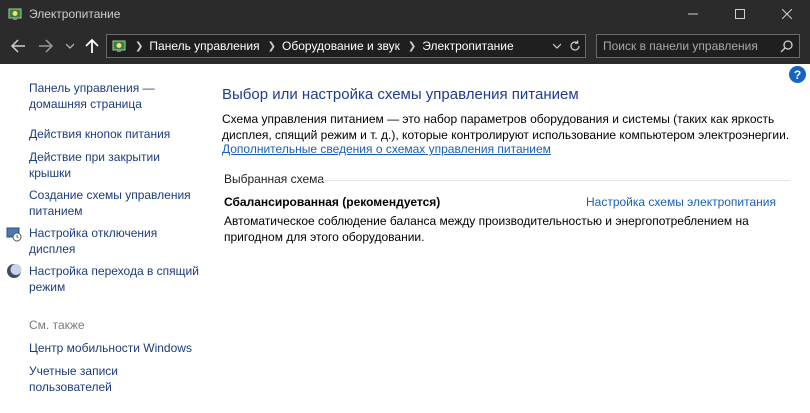 This screenshot has height=413, width=810. I want to click on refresh-icon, so click(575, 45).